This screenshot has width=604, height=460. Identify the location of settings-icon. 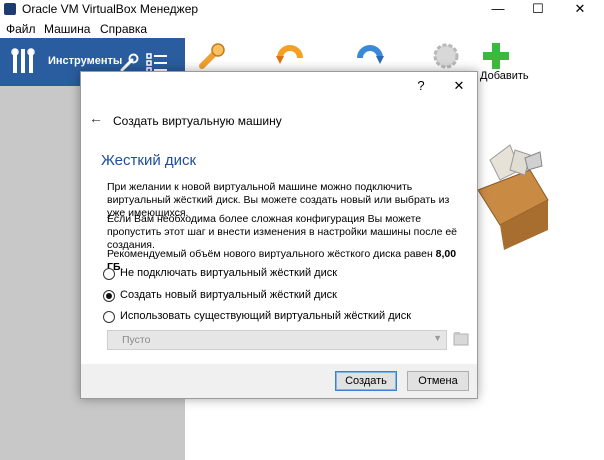
(212, 56).